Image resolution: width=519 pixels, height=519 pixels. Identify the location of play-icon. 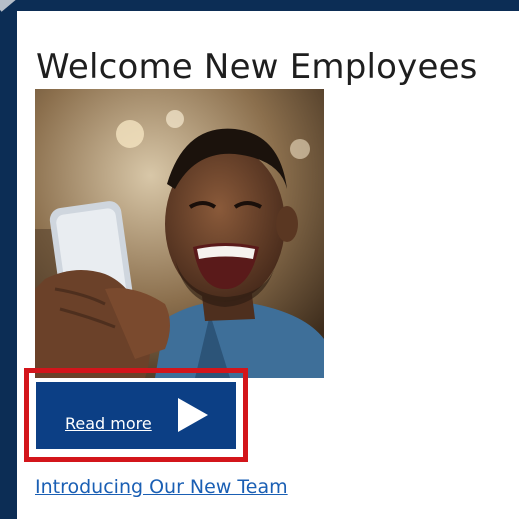
(193, 415).